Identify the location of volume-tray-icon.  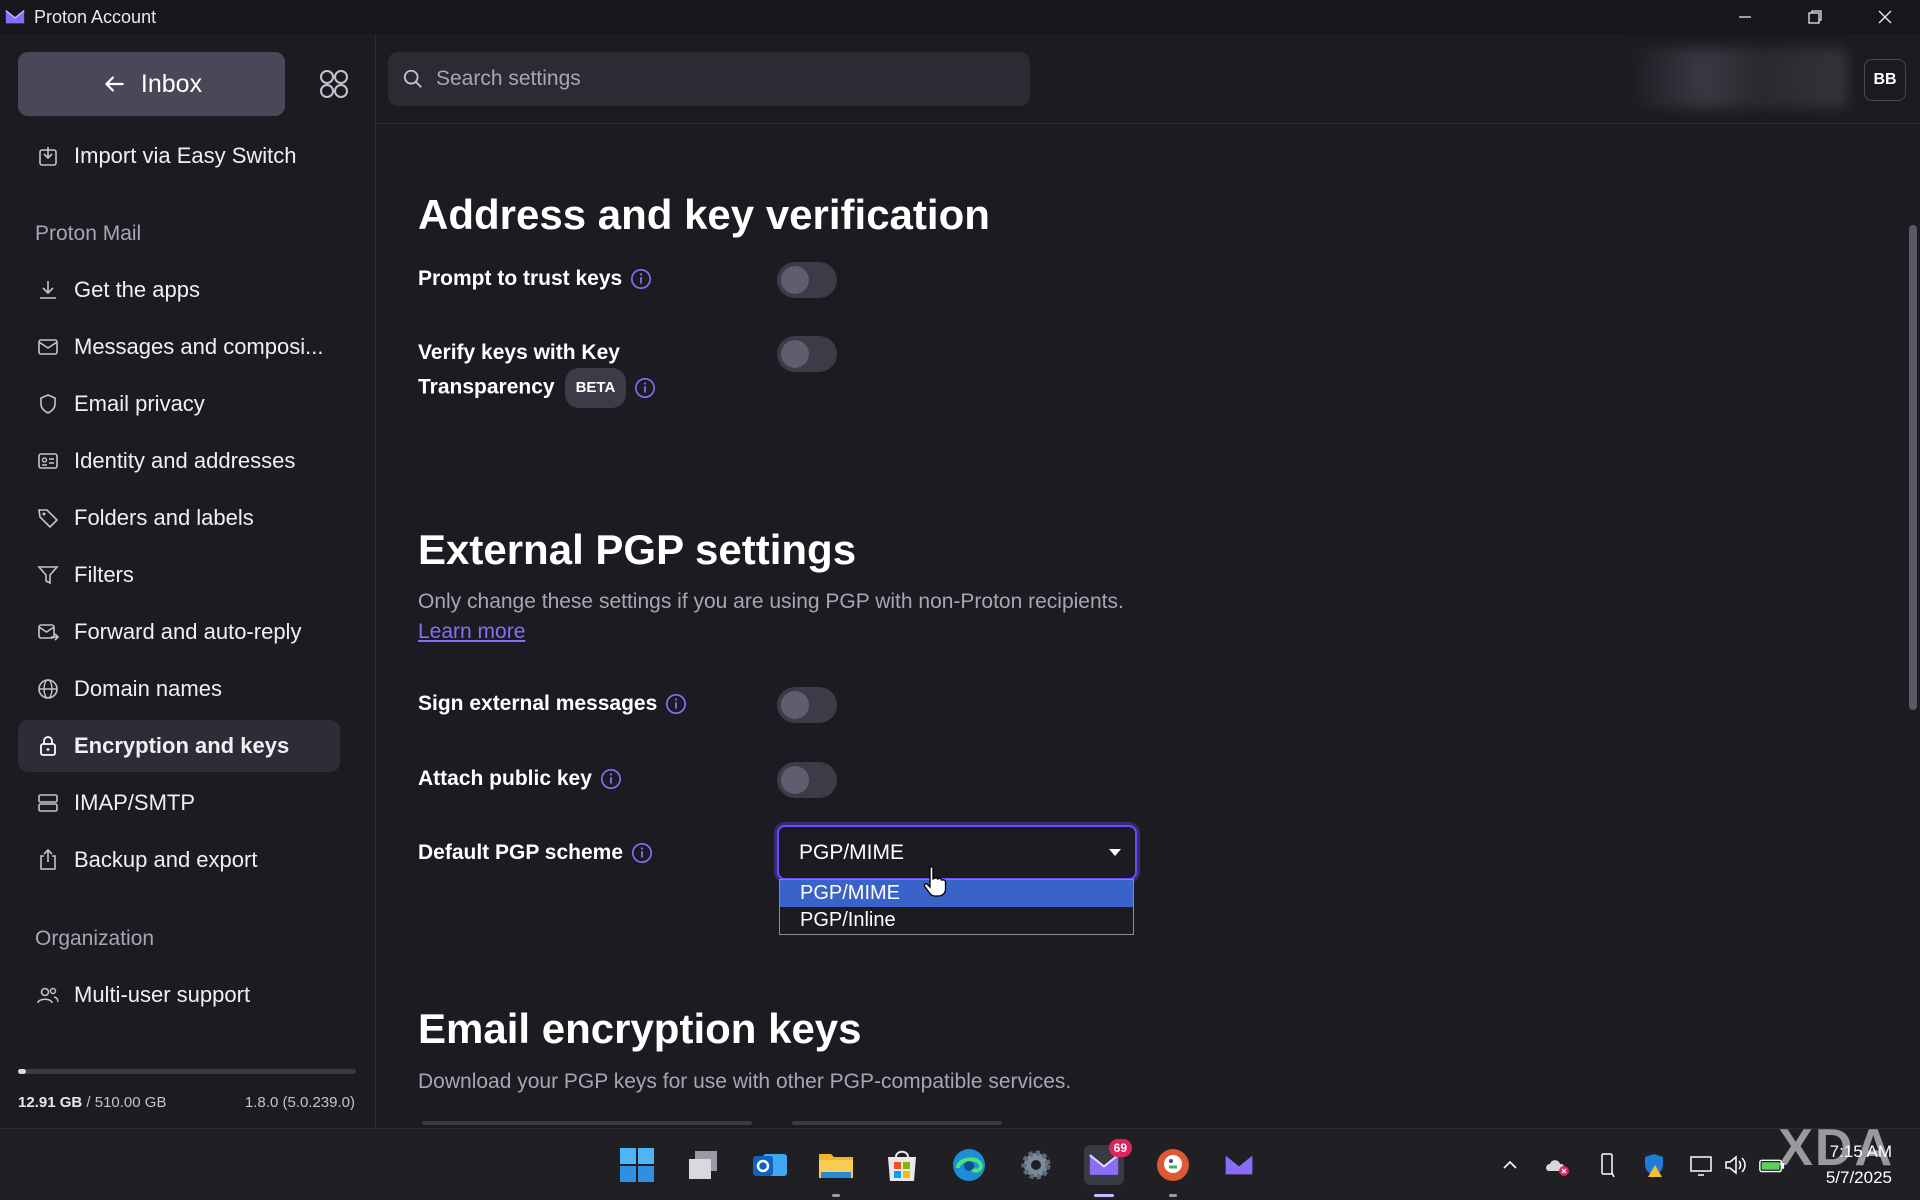
(1736, 1165).